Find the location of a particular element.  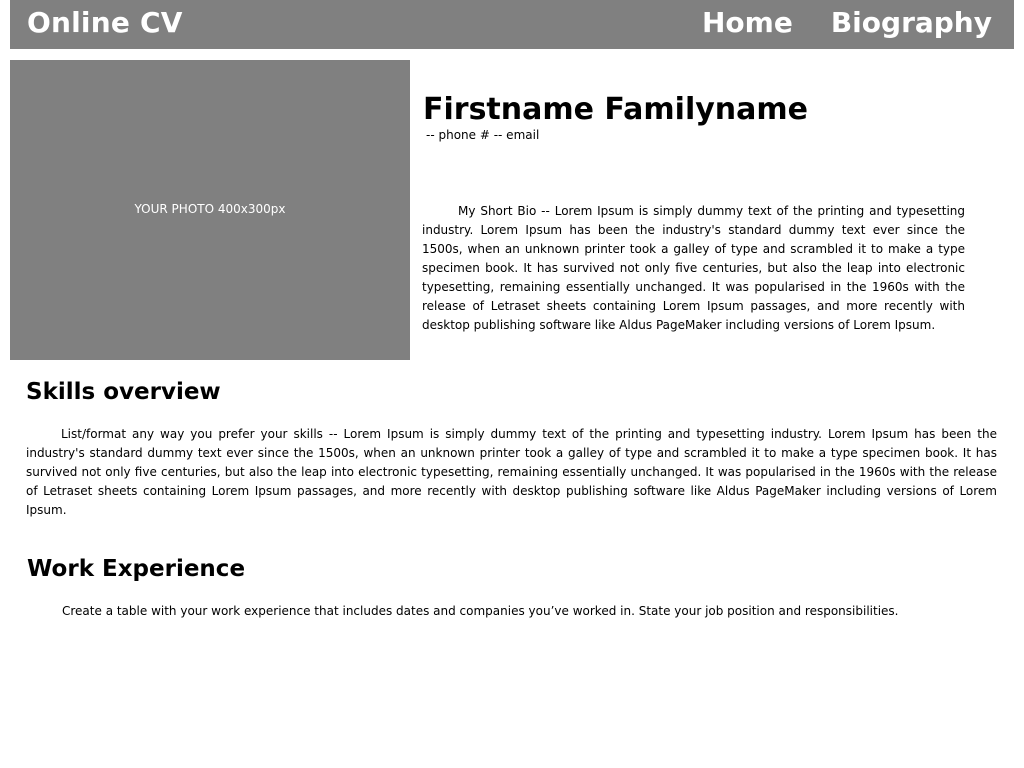

skills-section-title: Skills overview is located at coordinates (123, 392).